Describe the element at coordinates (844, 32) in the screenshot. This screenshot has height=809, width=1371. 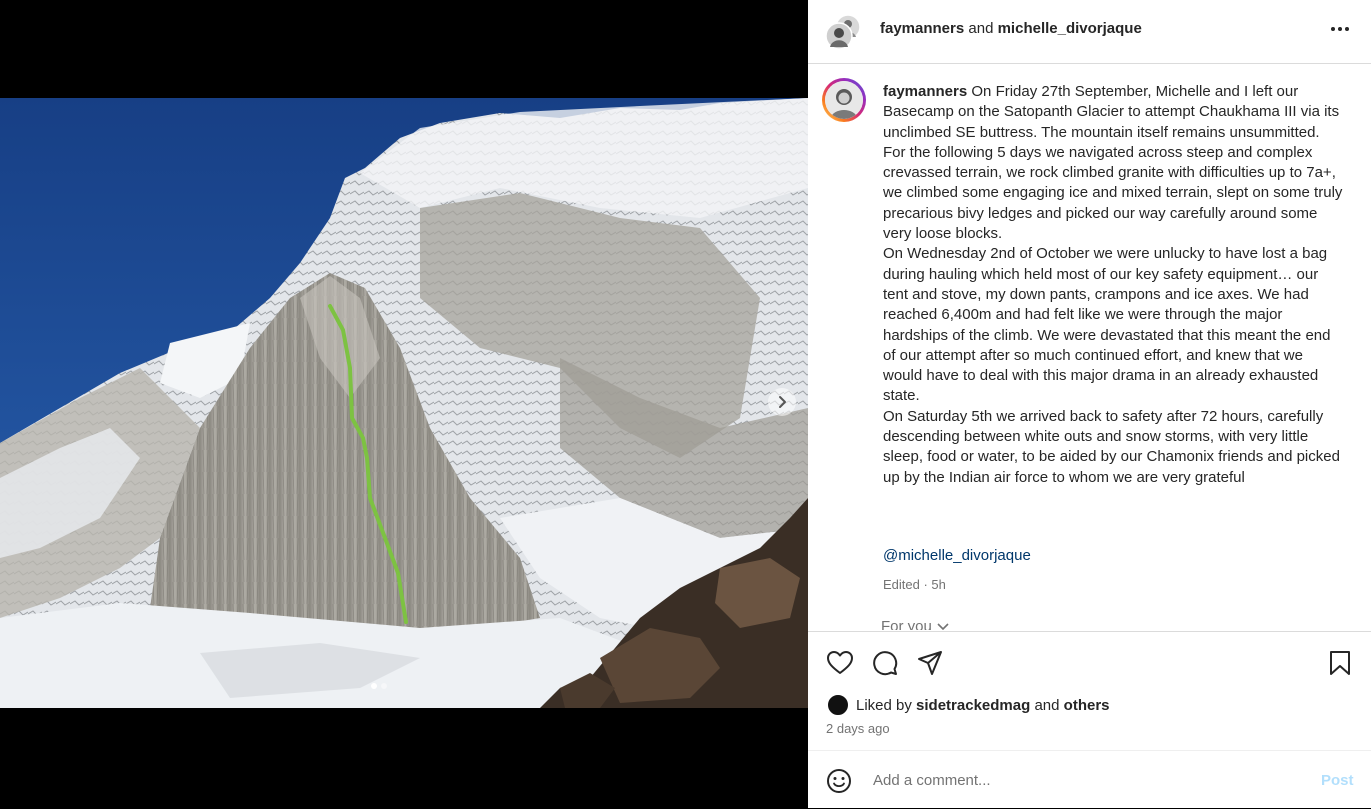
I see `collab-avatar` at that location.